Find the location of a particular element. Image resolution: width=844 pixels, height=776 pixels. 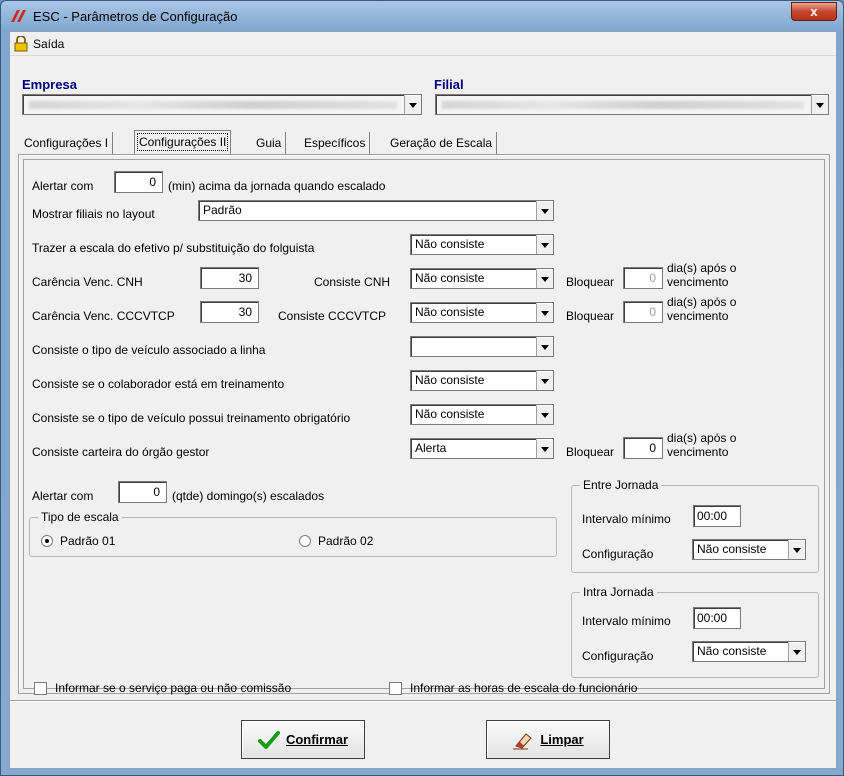

carteira-value: Alerta is located at coordinates (431, 448).